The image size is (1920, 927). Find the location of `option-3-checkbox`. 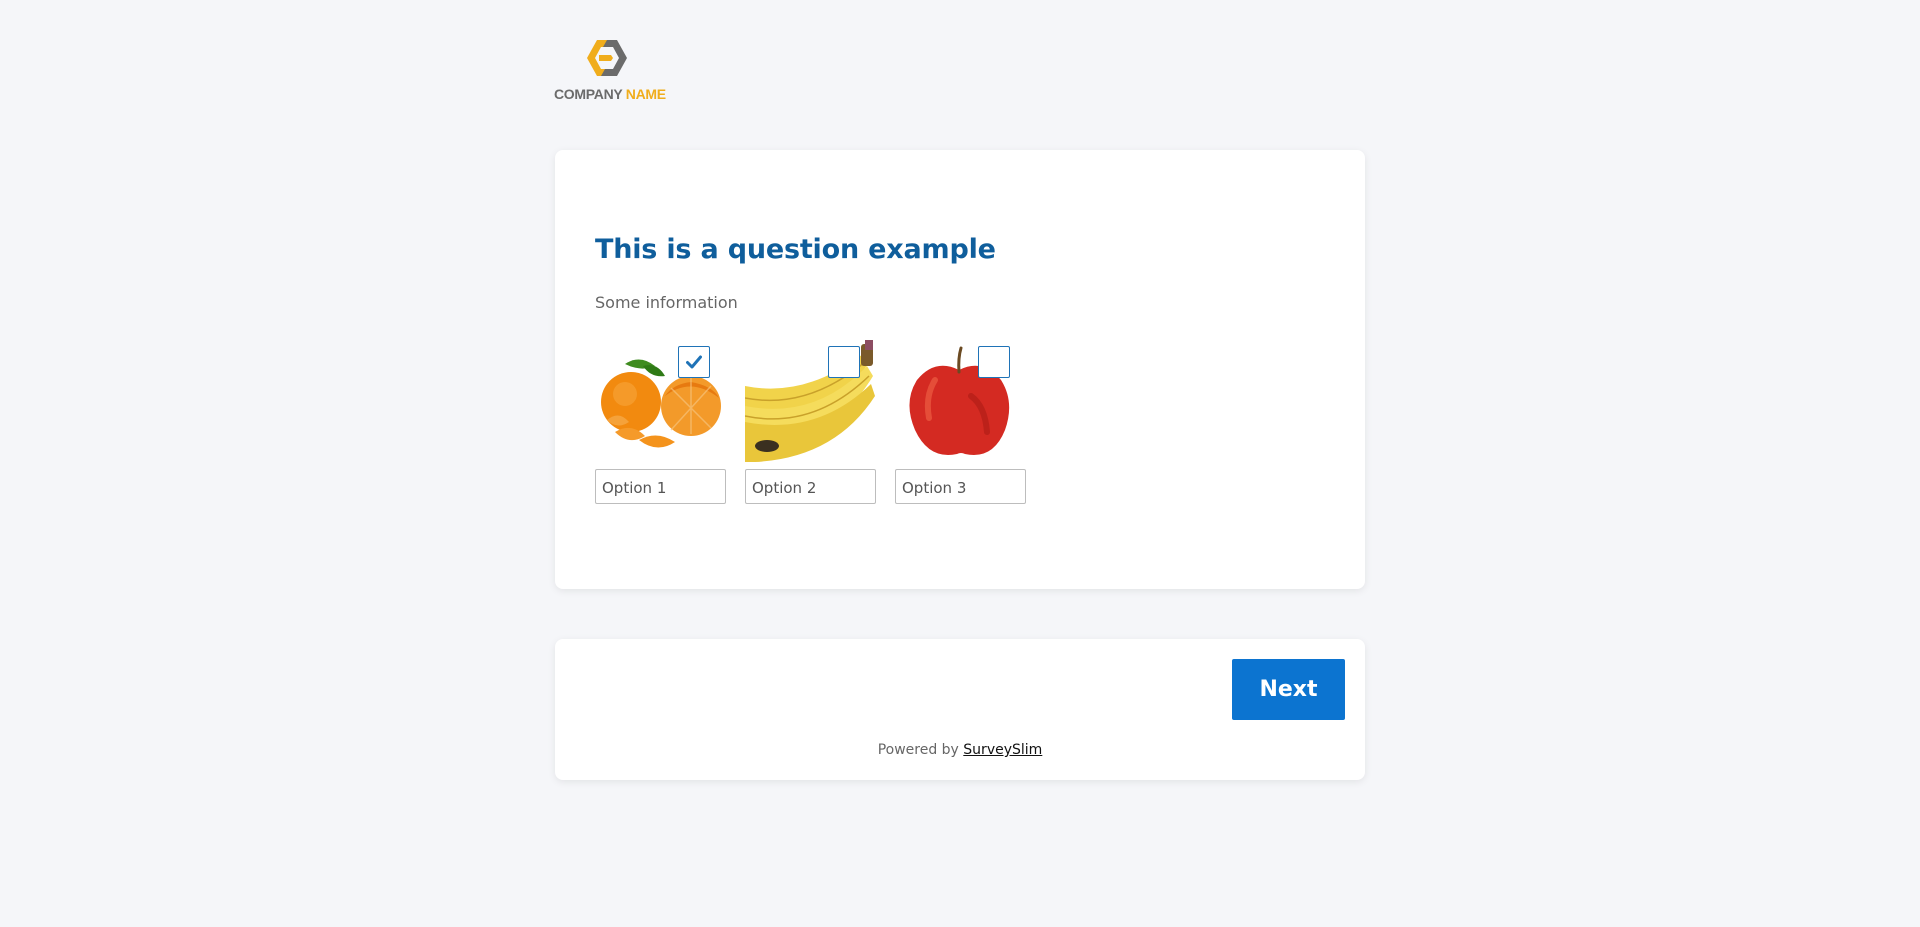

option-3-checkbox is located at coordinates (994, 362).